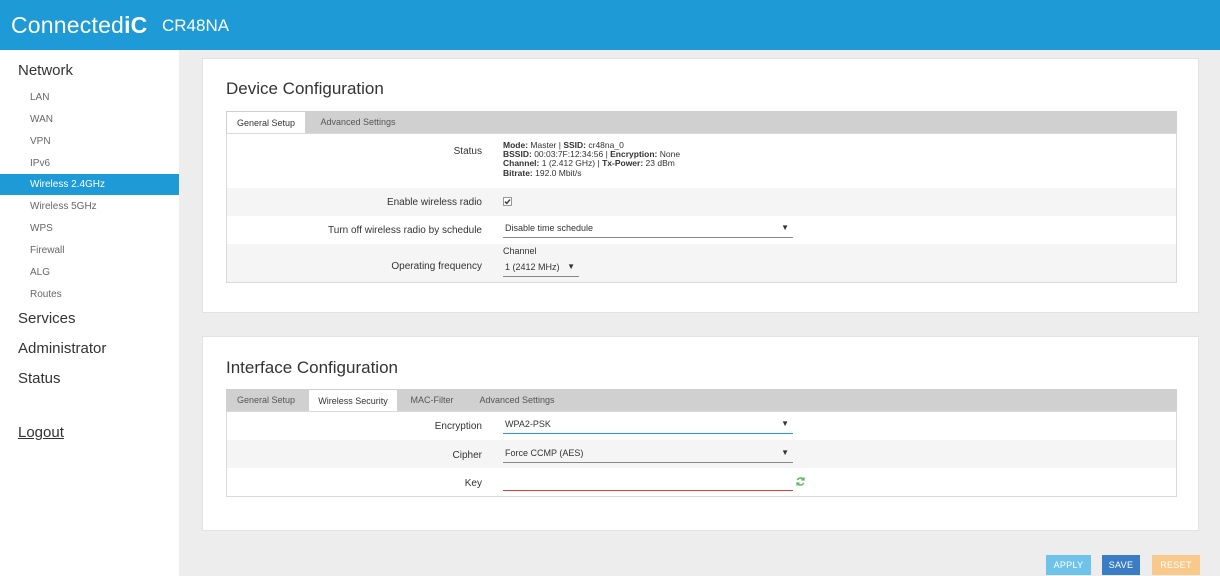 The image size is (1220, 576). I want to click on sidebar-item-ipv6: IPv6, so click(89, 163).